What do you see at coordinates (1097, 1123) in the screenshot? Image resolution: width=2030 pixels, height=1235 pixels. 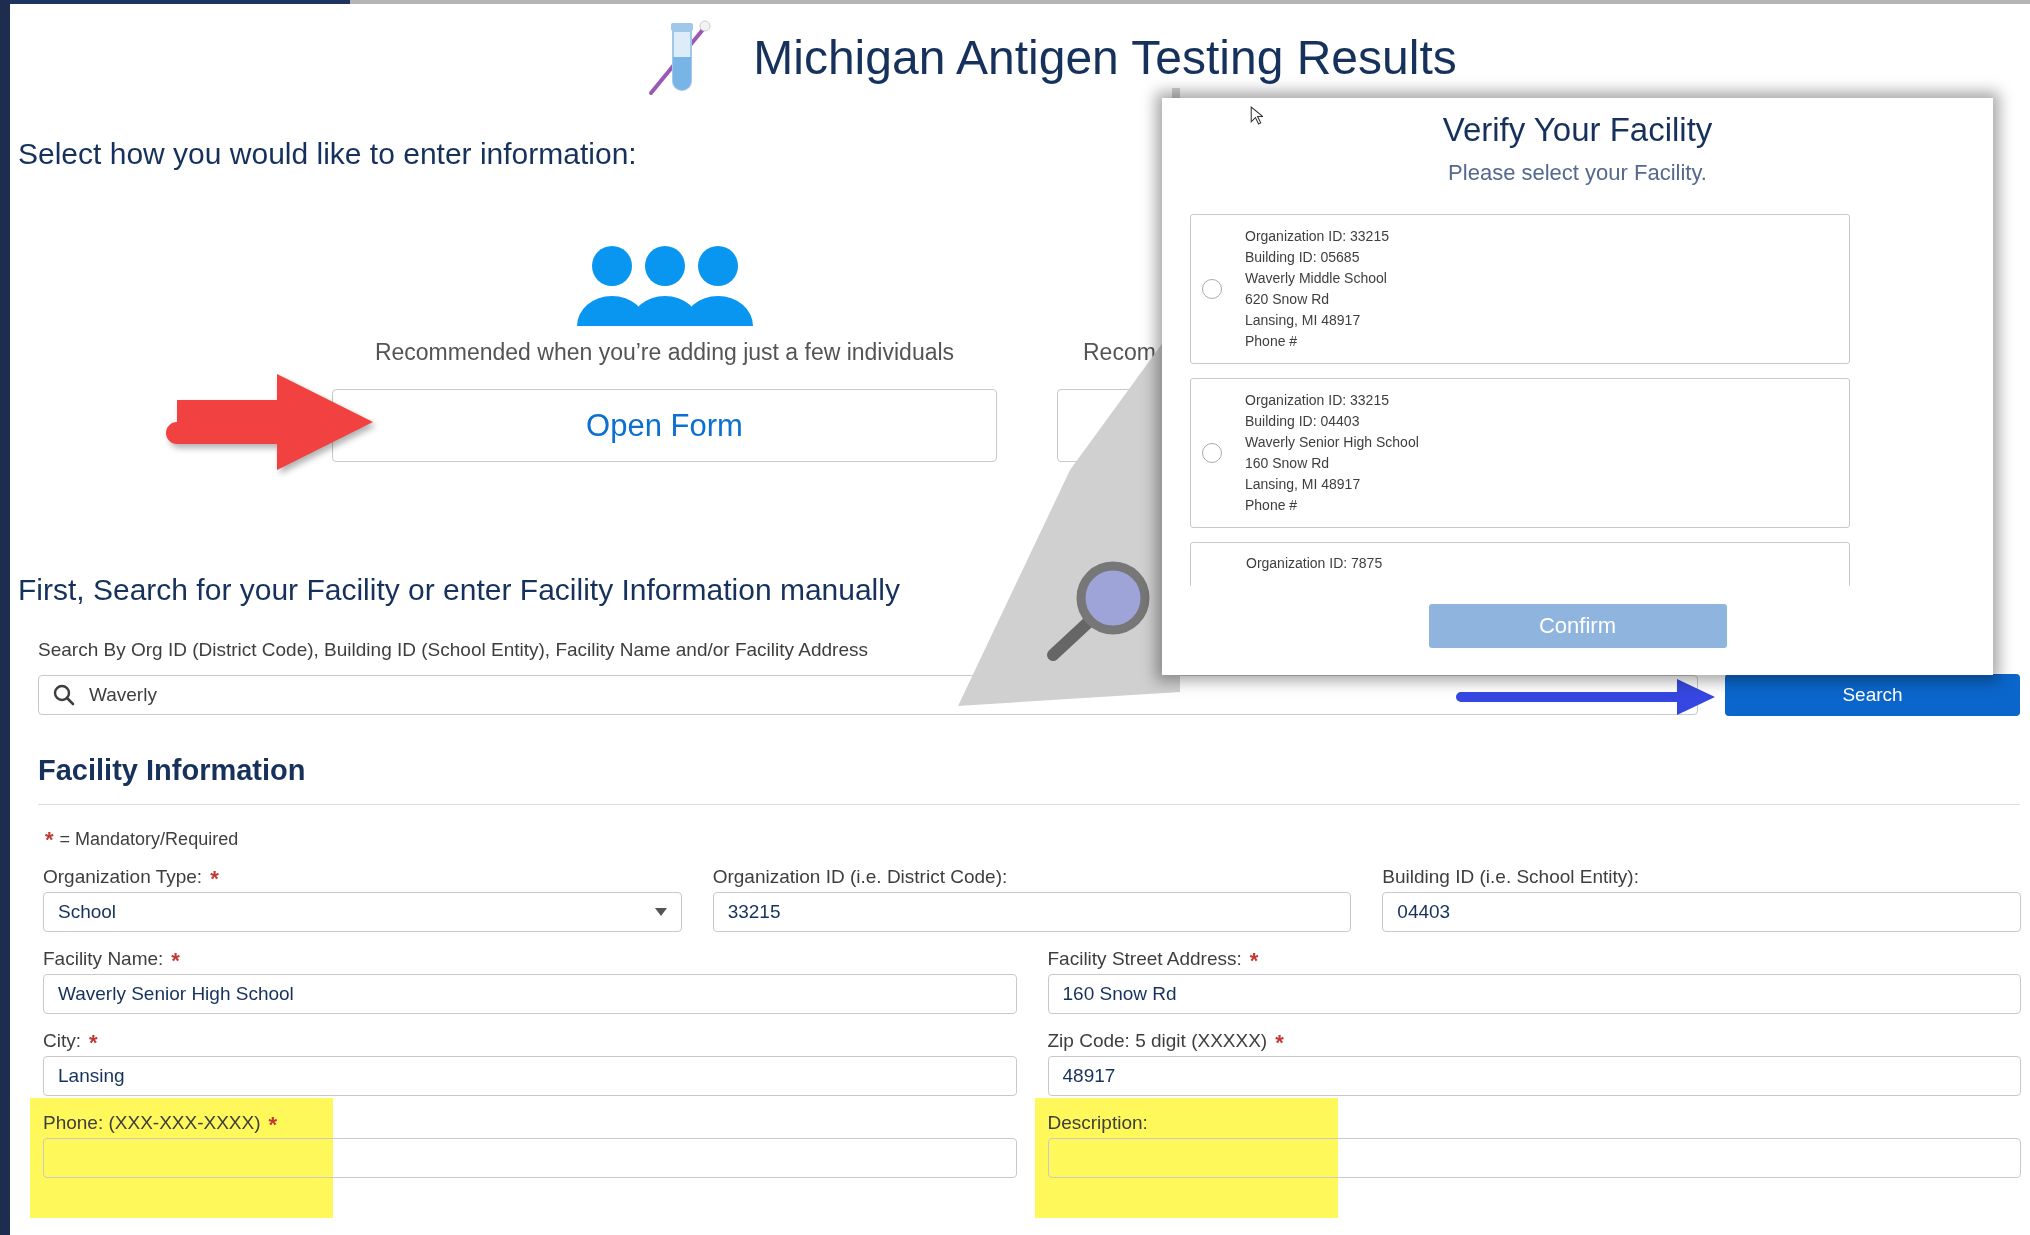 I see `field-label: Description:` at bounding box center [1097, 1123].